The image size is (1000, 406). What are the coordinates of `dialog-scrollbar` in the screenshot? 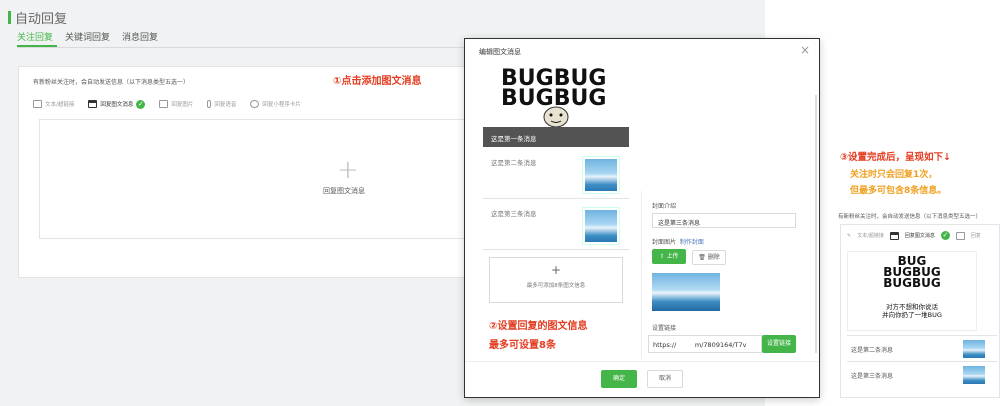 It's located at (816, 224).